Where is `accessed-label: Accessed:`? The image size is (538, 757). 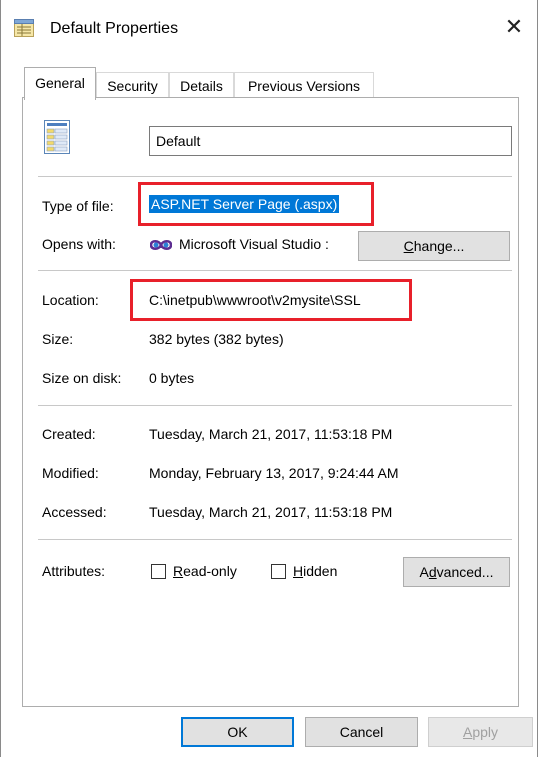
accessed-label: Accessed: is located at coordinates (74, 512).